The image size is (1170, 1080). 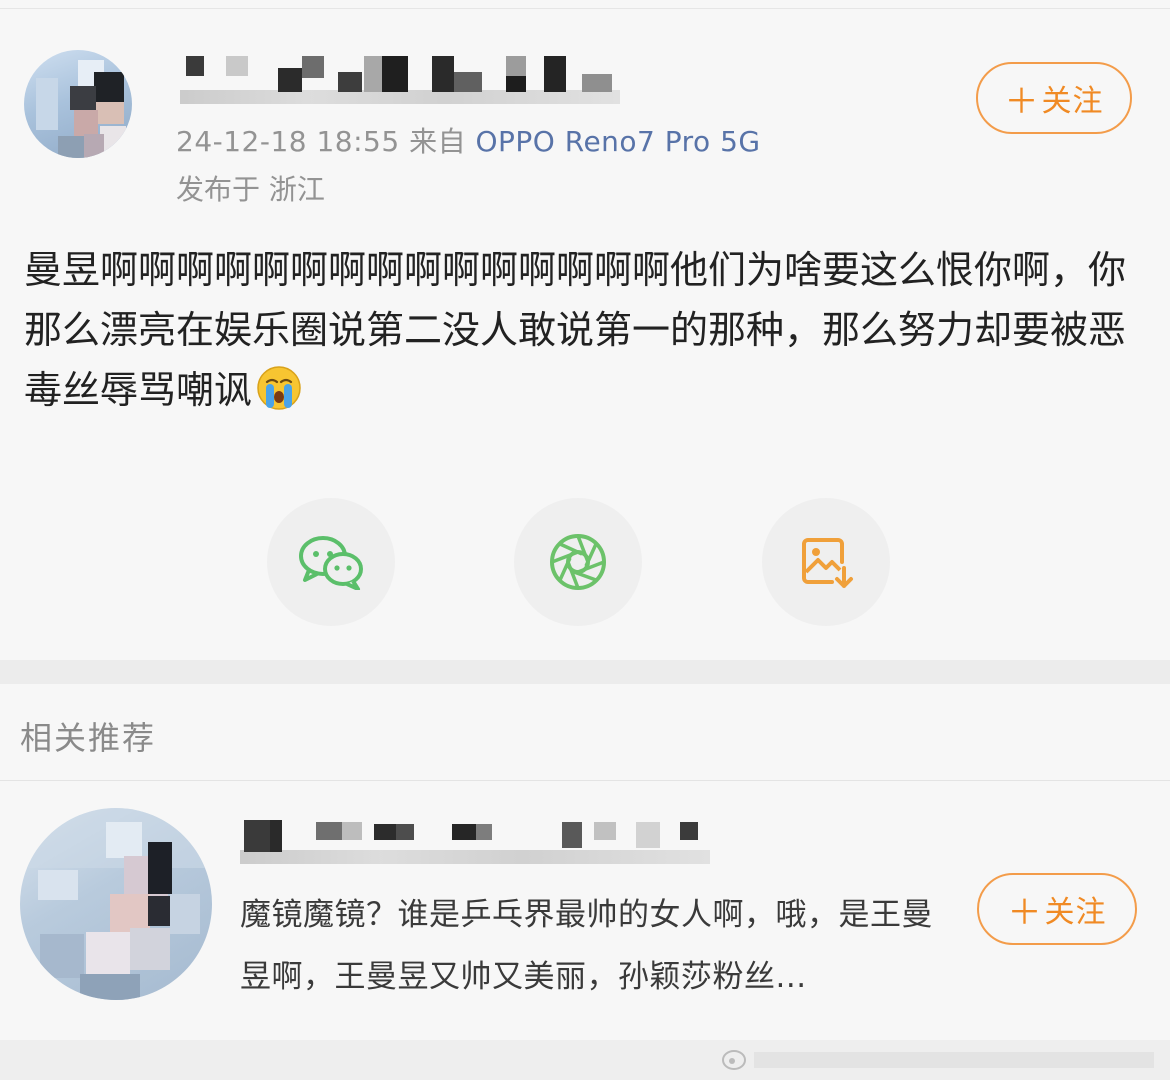 I want to click on post-meta: 24-12-18 18:55 来自 OPPO Reno7 Pro 5G, so click(x=468, y=140).